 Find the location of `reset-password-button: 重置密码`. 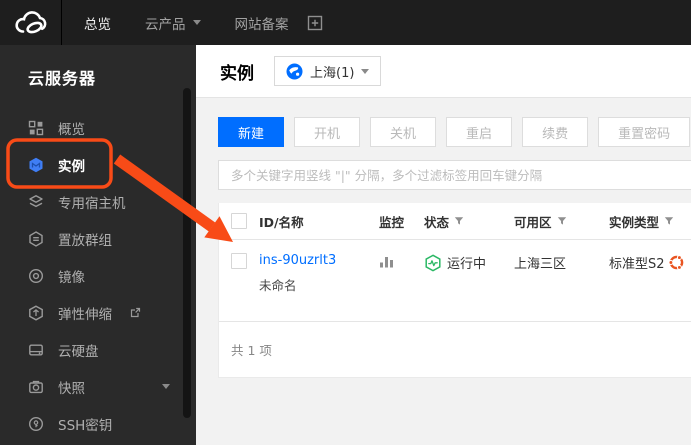

reset-password-button: 重置密码 is located at coordinates (644, 132).